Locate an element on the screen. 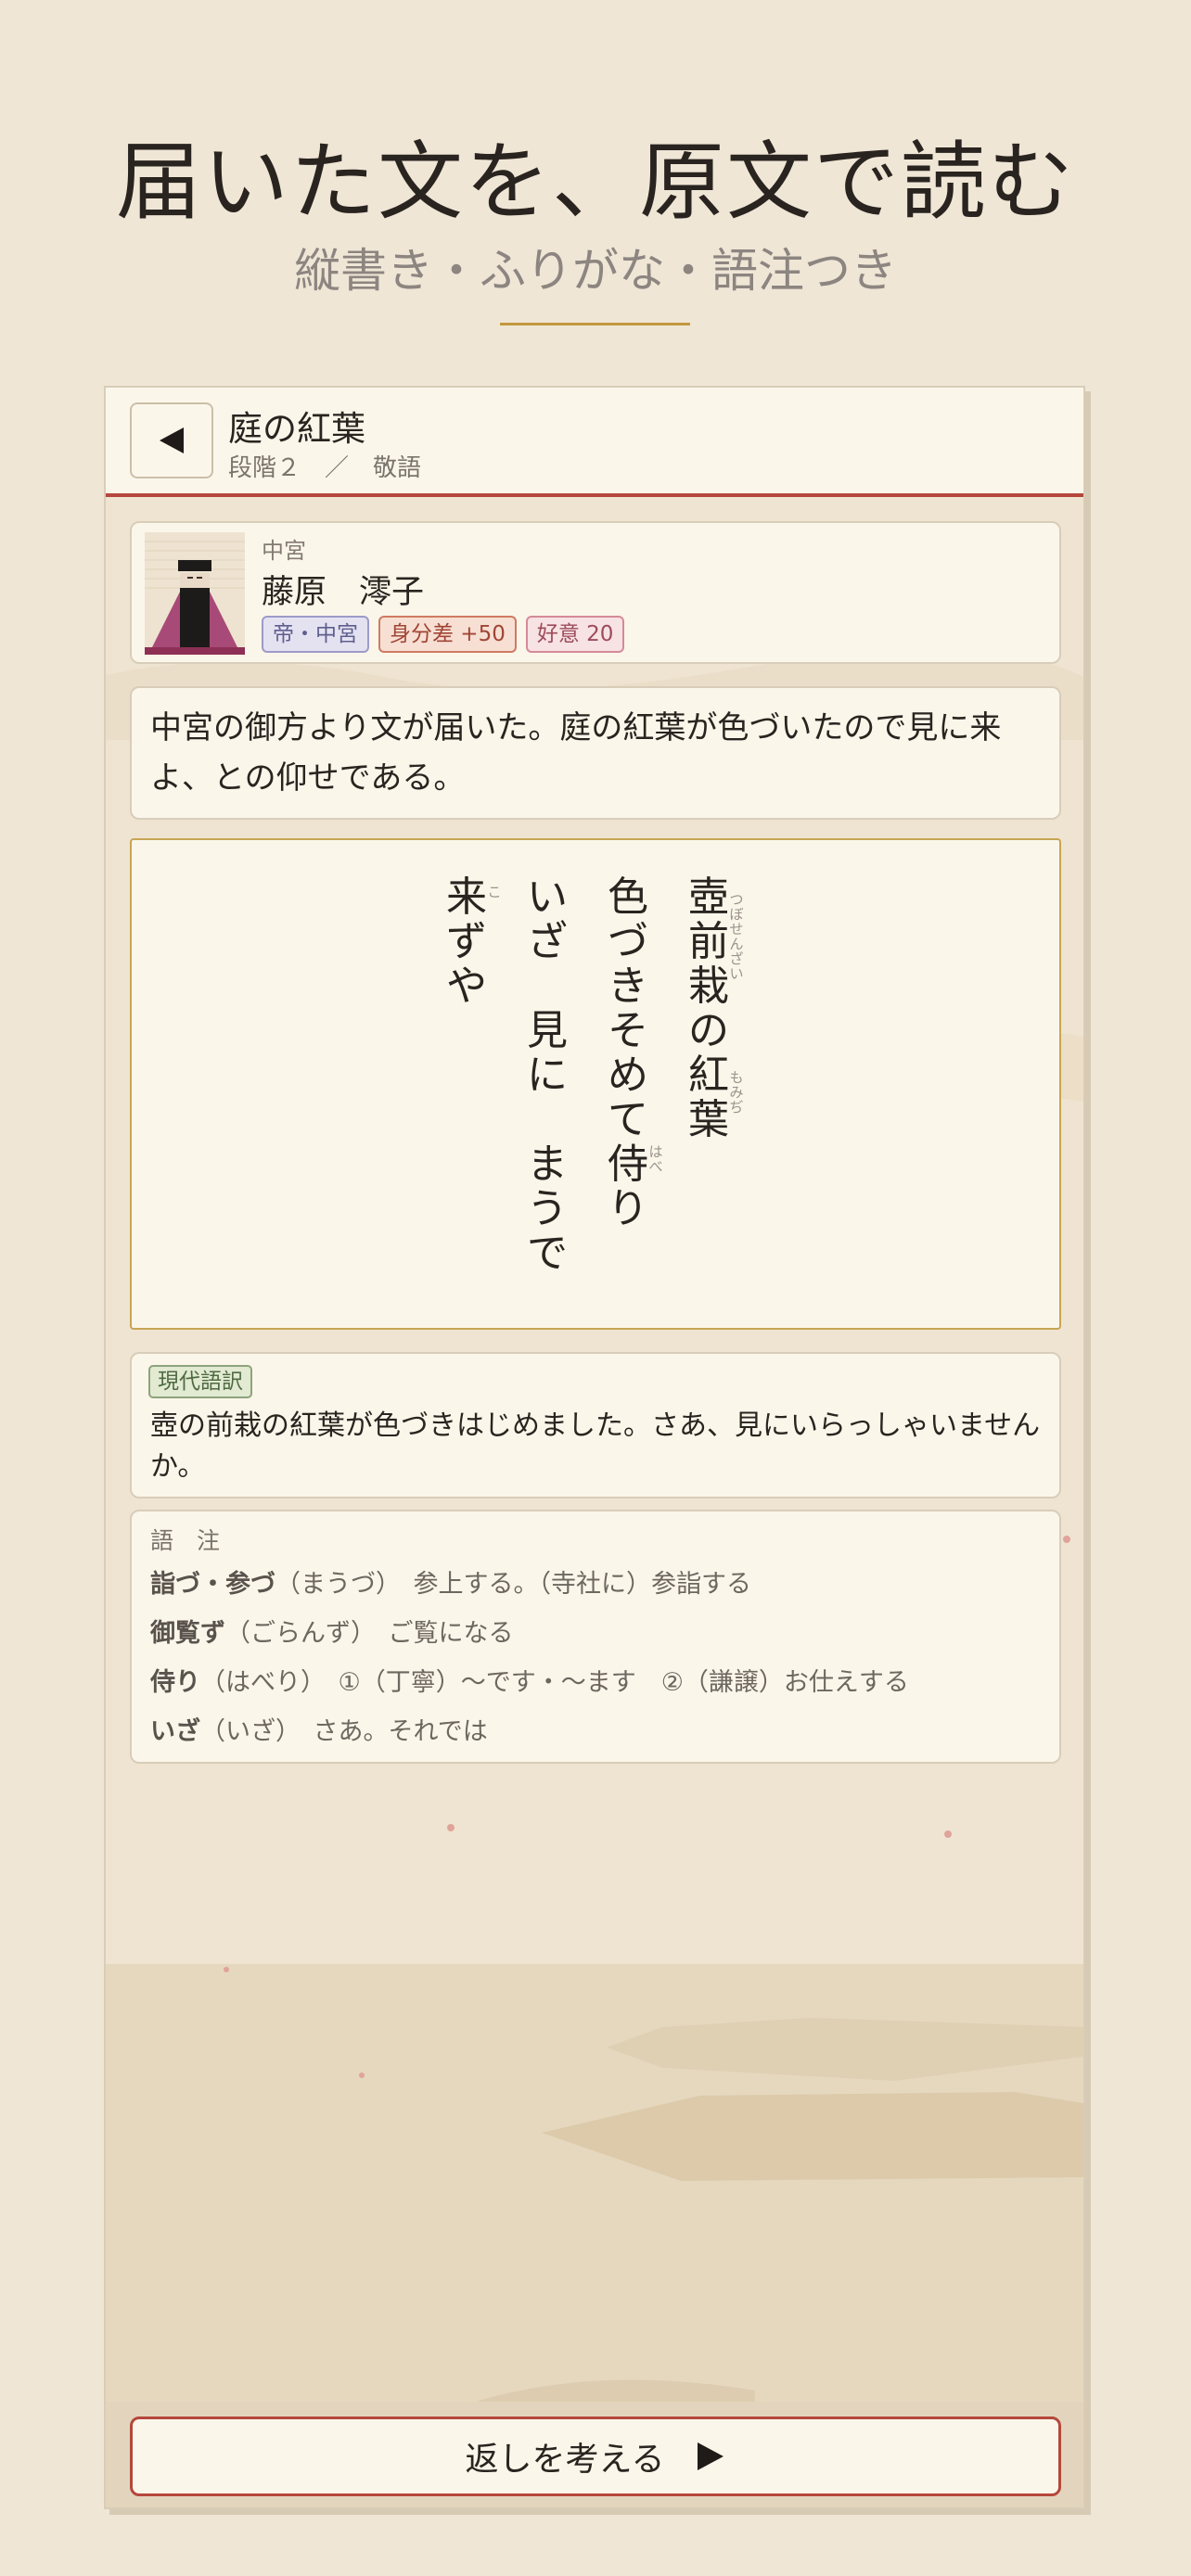  sender-badges: 帝・中宮 身分差 +50 好意 20 is located at coordinates (443, 635).